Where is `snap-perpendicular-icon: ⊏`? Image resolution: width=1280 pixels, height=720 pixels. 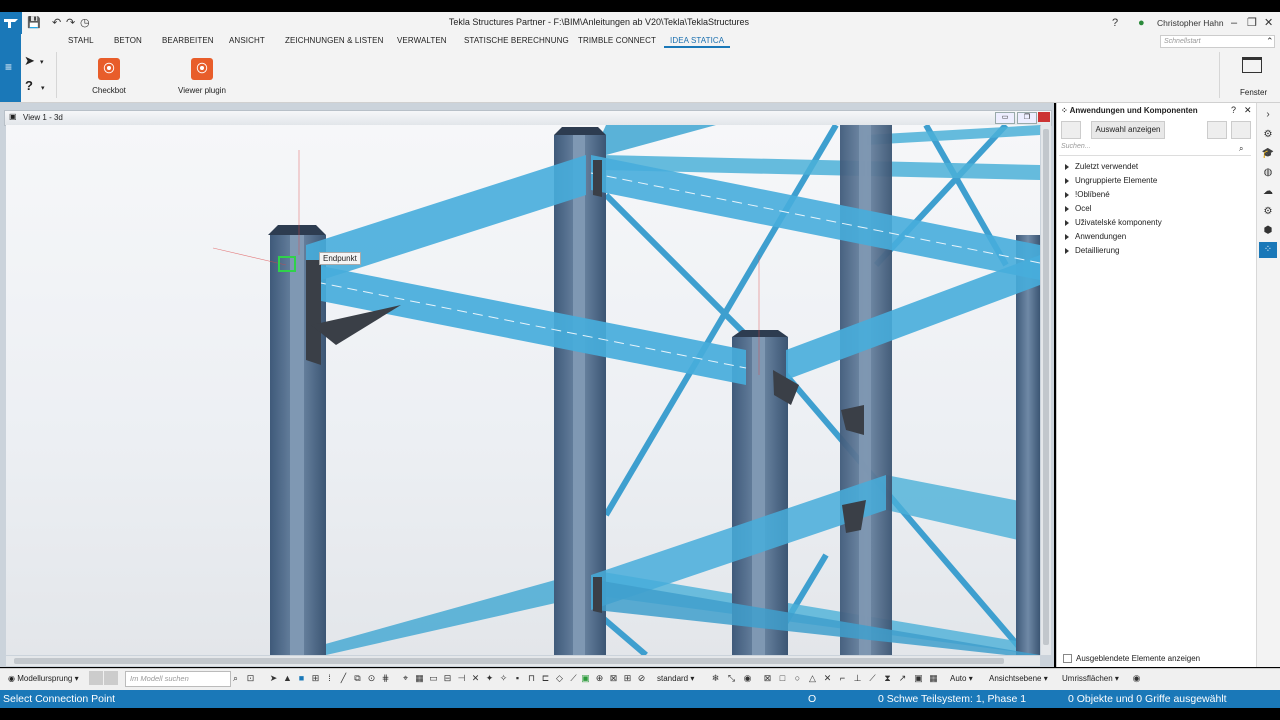
snap-perpendicular-icon: ⊏ is located at coordinates (545, 678).